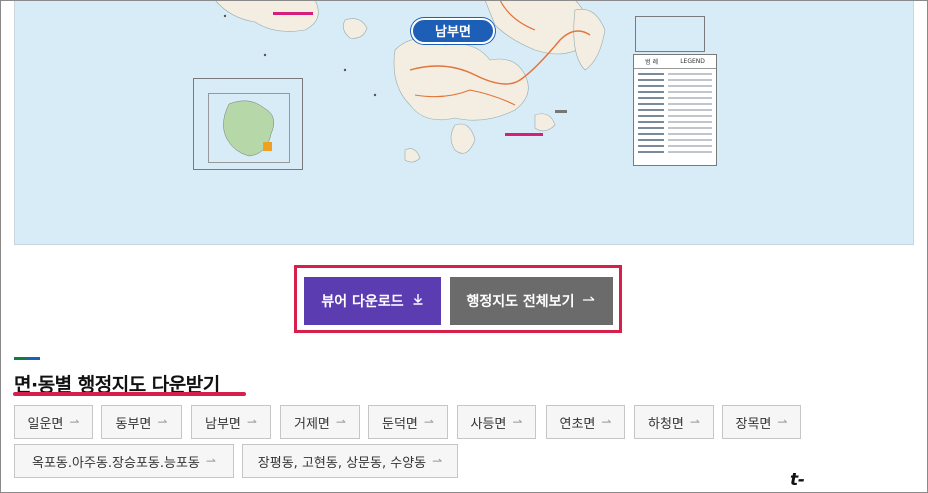 The height and width of the screenshot is (493, 928). I want to click on chip-ilun: 일운면 ⇀, so click(53, 422).